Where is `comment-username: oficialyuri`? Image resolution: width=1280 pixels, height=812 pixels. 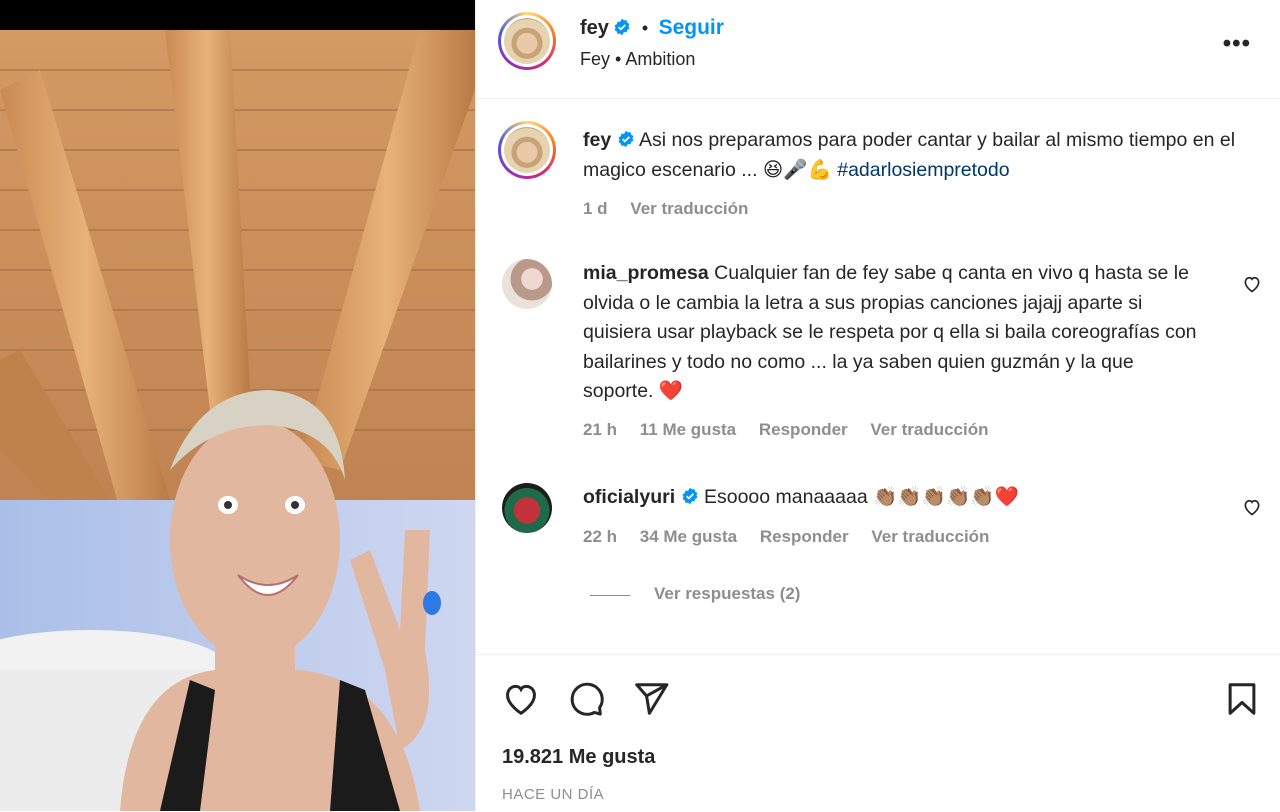 comment-username: oficialyuri is located at coordinates (629, 497).